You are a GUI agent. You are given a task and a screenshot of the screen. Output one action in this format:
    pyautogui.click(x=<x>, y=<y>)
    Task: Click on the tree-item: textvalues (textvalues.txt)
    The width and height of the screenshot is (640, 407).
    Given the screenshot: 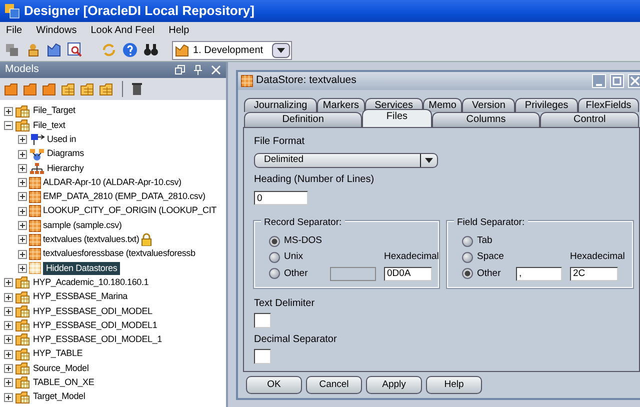 What is the action you would take?
    pyautogui.click(x=115, y=239)
    